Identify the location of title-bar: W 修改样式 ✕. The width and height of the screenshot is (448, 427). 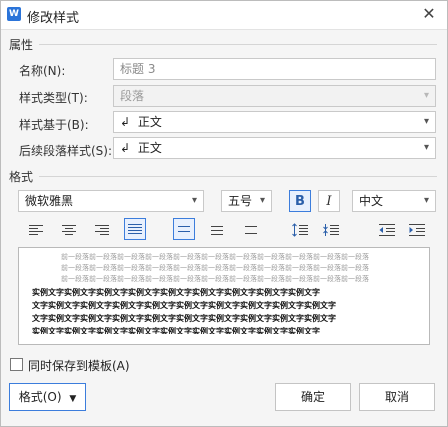
(224, 15).